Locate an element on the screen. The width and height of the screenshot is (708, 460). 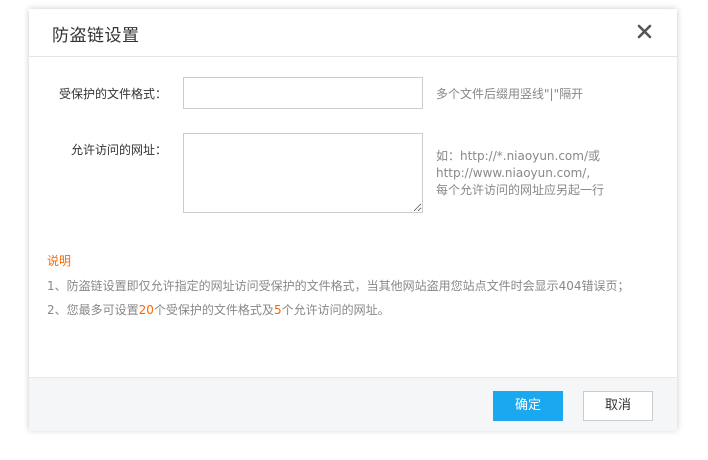
allowed-urls-hint-3: 每个允许访问的网址应另起一行 is located at coordinates (520, 190).